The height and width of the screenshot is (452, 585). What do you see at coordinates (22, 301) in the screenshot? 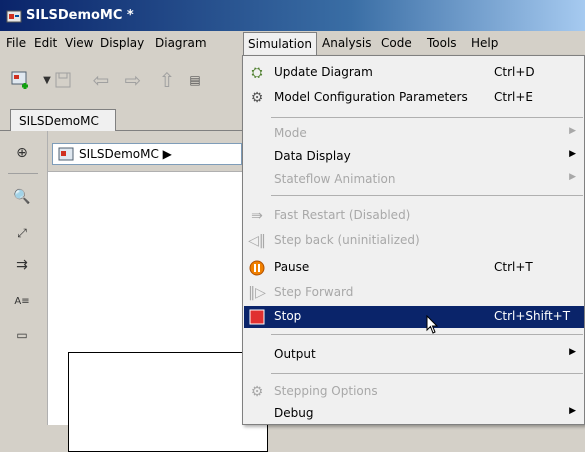
I see `annotation-icon: A≡` at bounding box center [22, 301].